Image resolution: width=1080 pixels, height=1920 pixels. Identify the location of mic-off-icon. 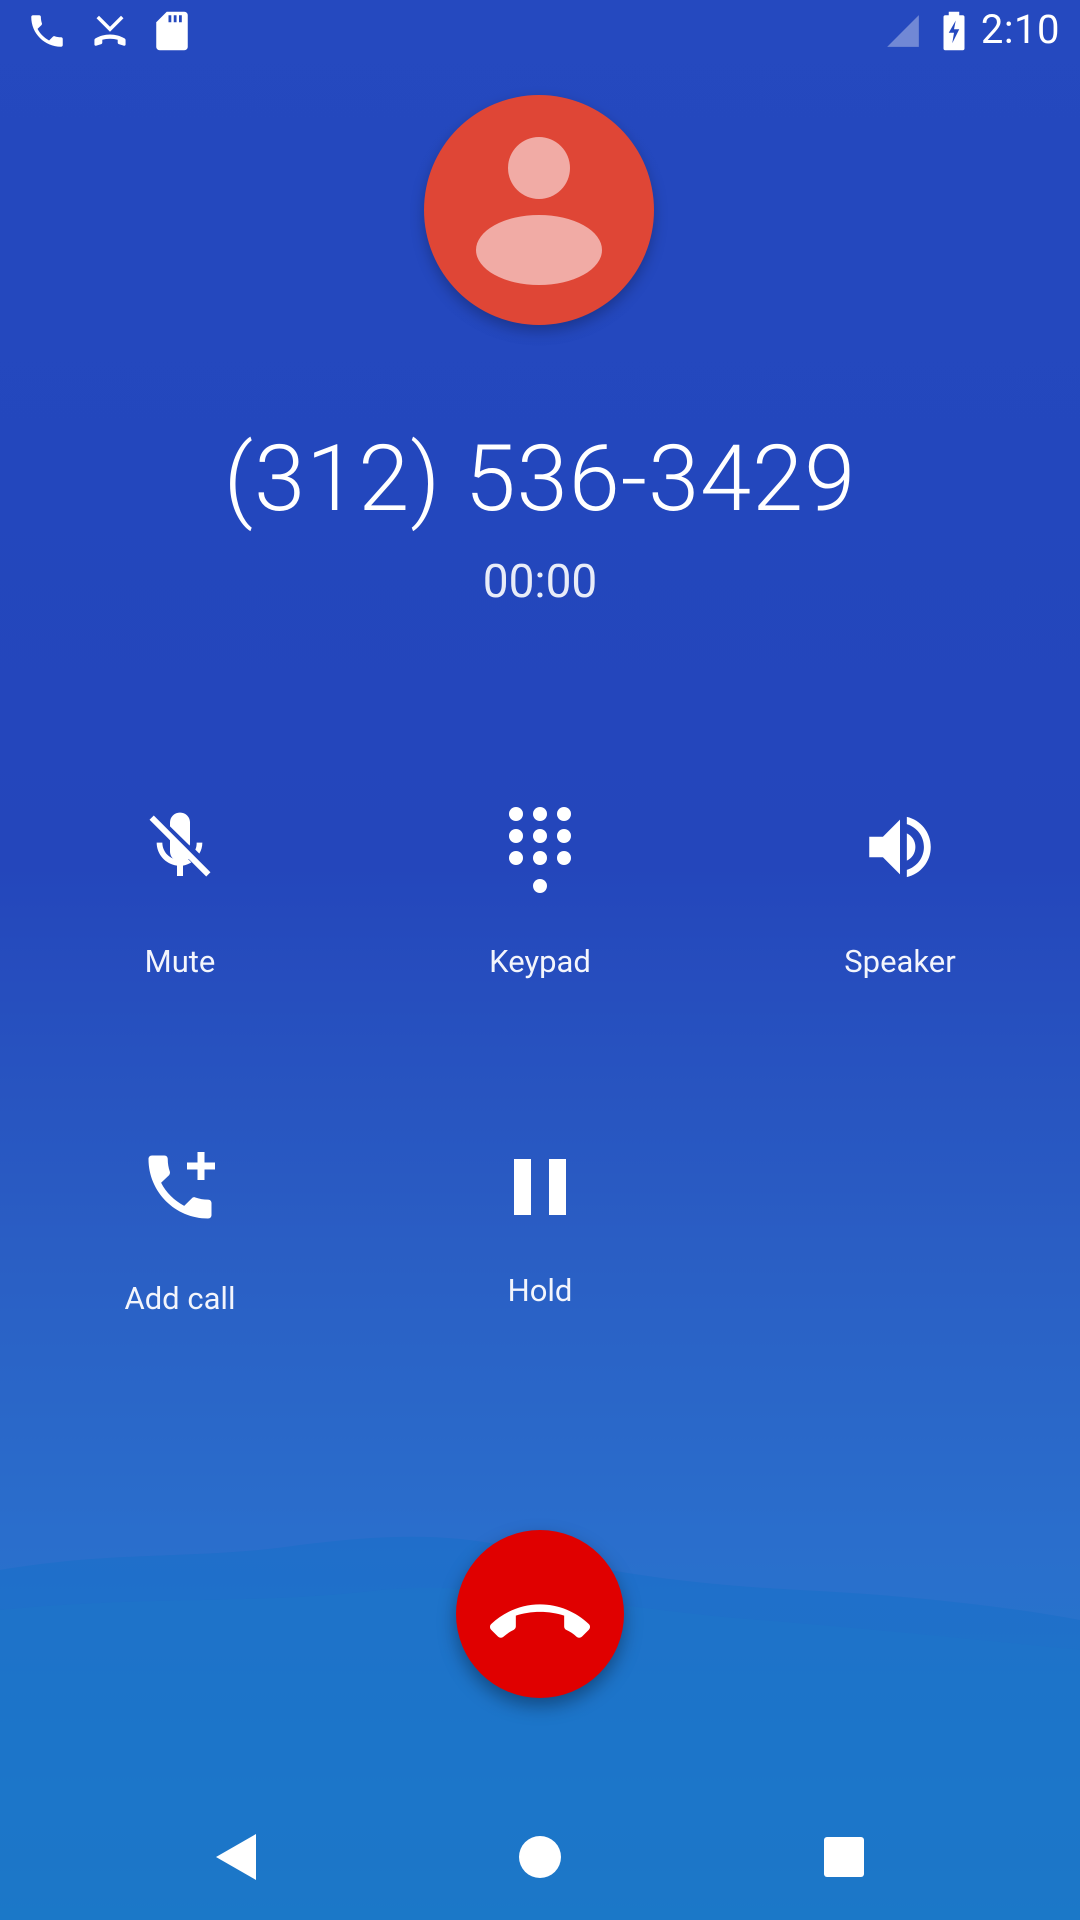
(180, 844).